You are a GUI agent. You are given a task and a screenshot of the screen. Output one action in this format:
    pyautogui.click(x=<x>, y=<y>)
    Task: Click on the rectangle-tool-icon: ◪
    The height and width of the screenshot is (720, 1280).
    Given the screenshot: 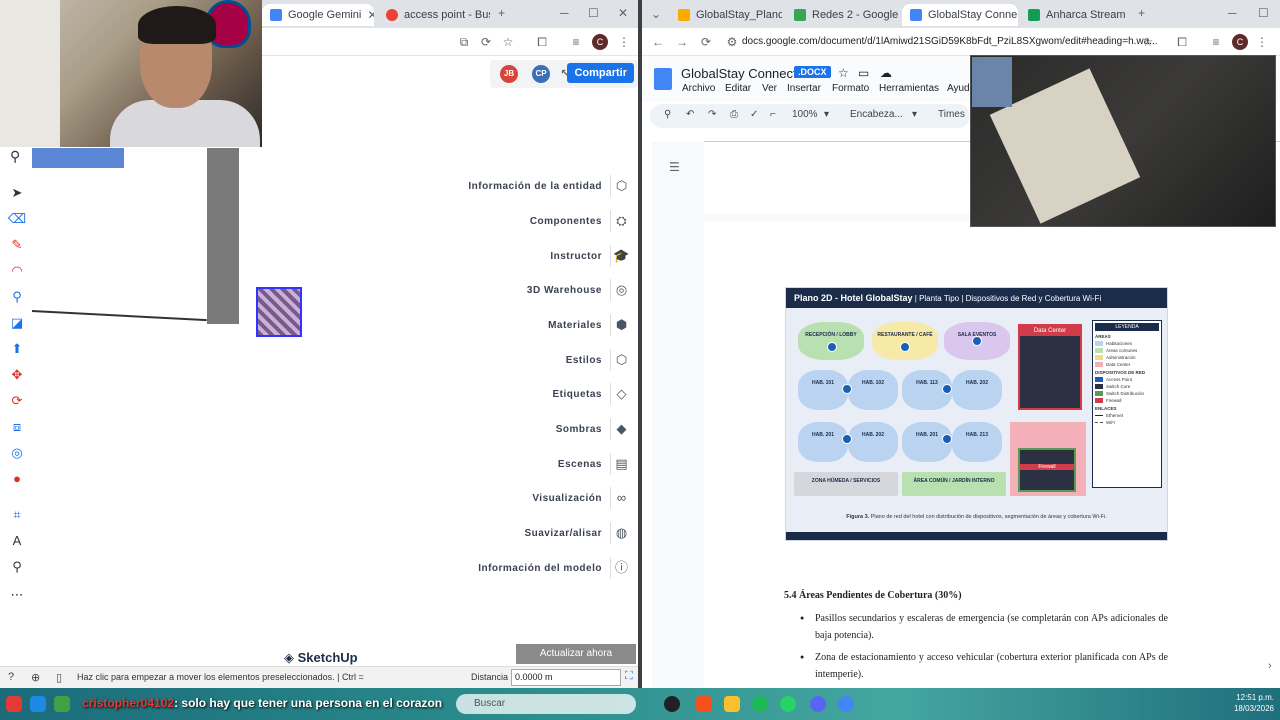 What is the action you would take?
    pyautogui.click(x=17, y=323)
    